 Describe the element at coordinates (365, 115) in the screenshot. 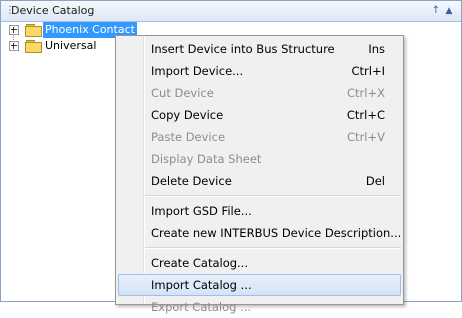

I see `menu-item-shortcut: Ctrl+C` at that location.